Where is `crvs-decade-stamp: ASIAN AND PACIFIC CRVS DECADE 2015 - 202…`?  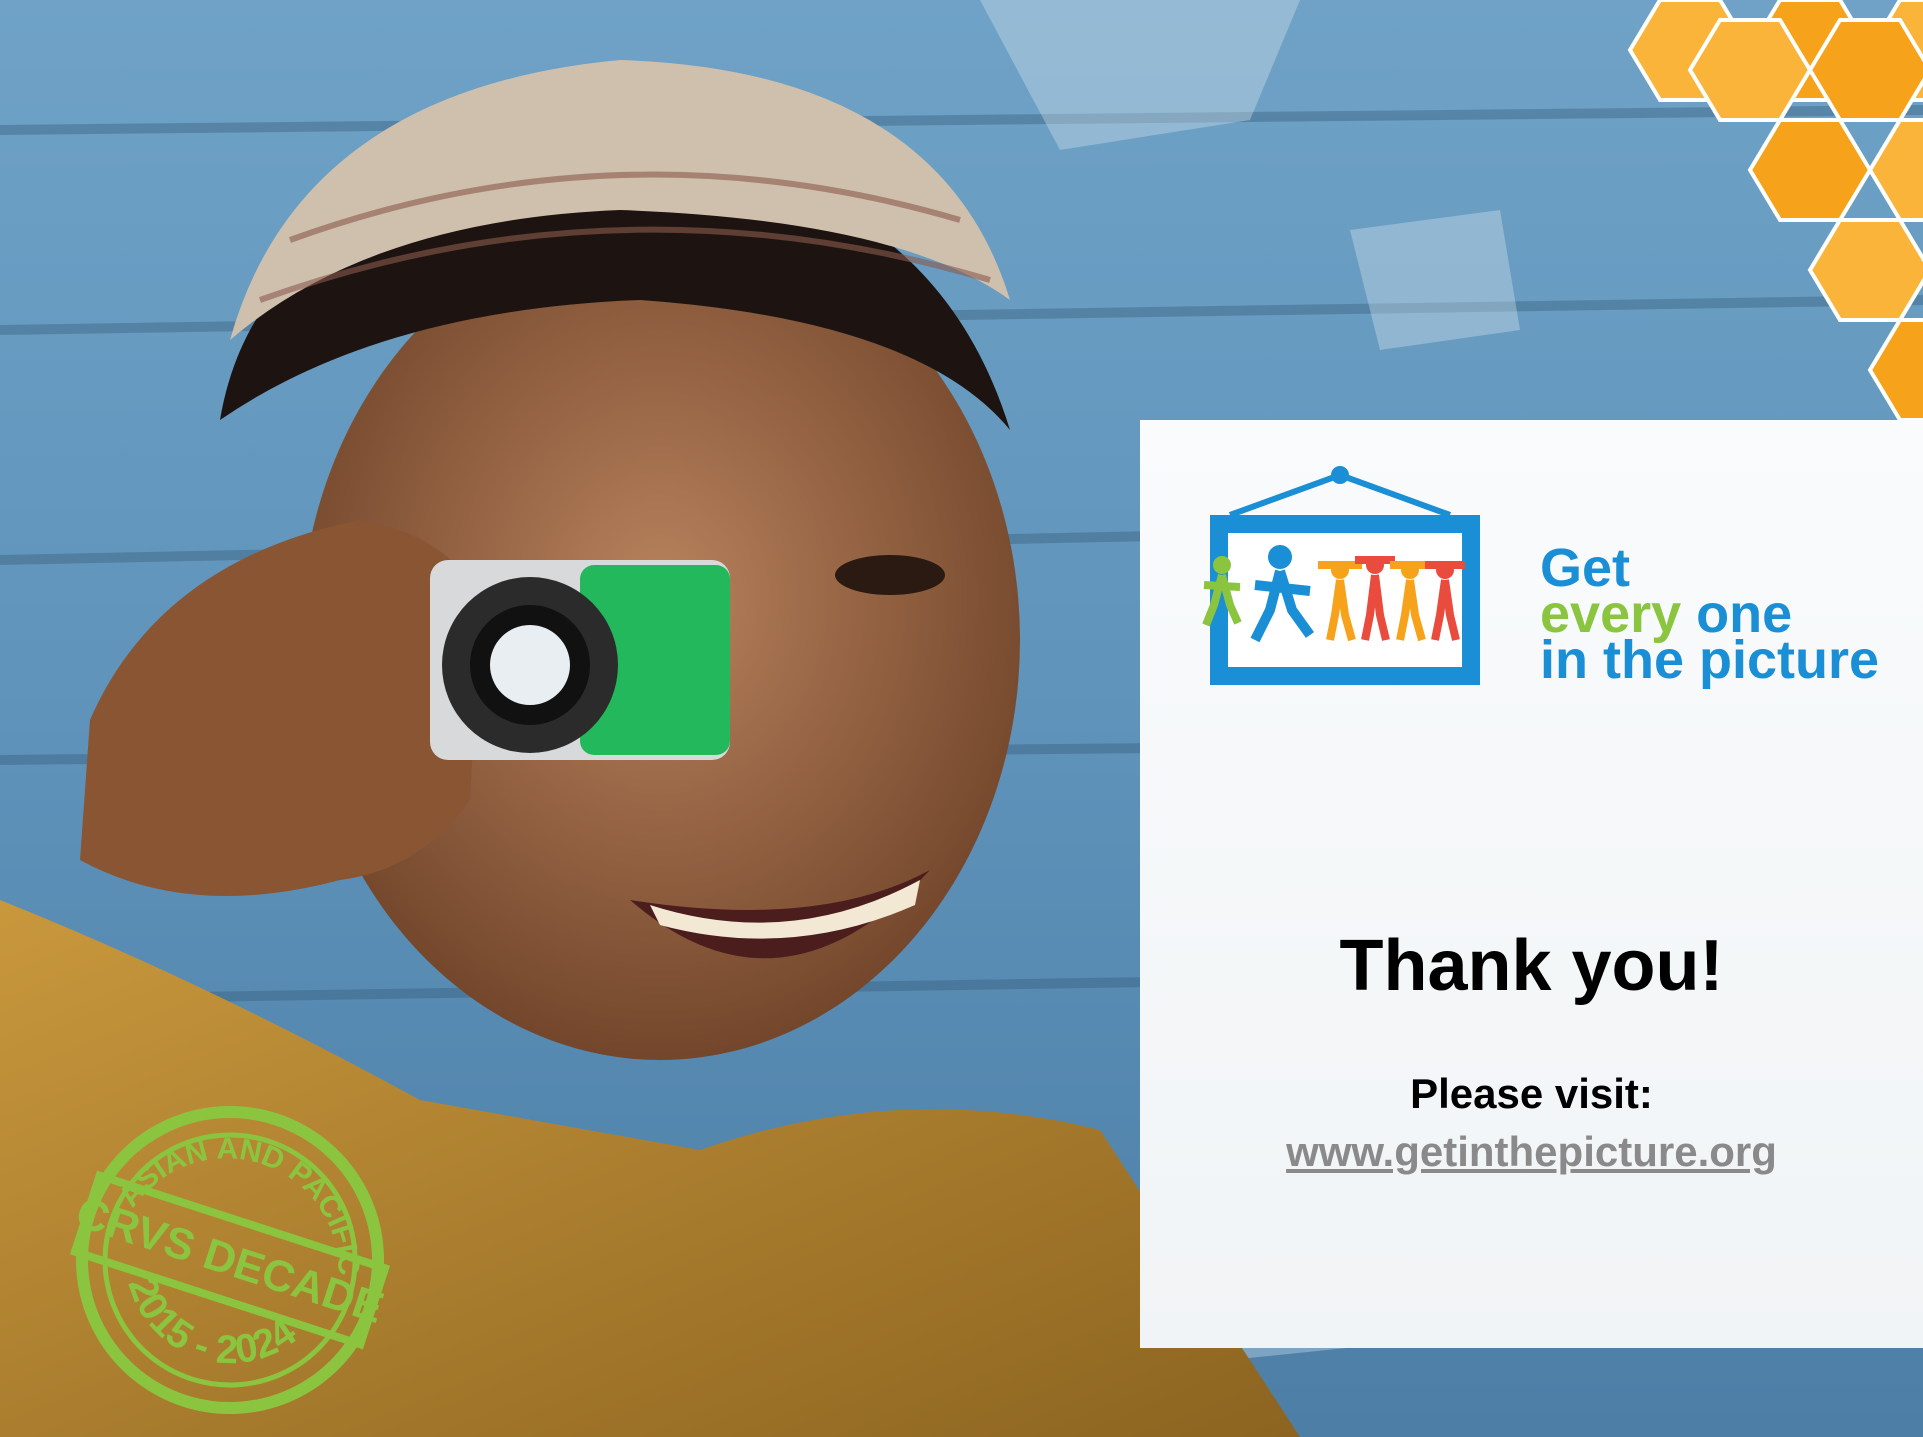
crvs-decade-stamp: ASIAN AND PACIFIC CRVS DECADE 2015 - 202… is located at coordinates (232, 1257).